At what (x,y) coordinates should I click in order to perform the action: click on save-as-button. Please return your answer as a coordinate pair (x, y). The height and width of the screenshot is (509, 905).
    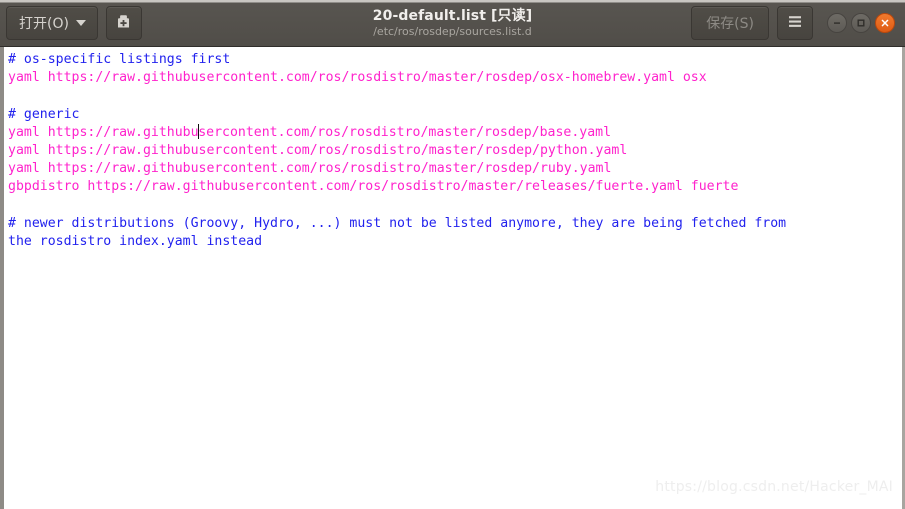
    Looking at the image, I should click on (123, 23).